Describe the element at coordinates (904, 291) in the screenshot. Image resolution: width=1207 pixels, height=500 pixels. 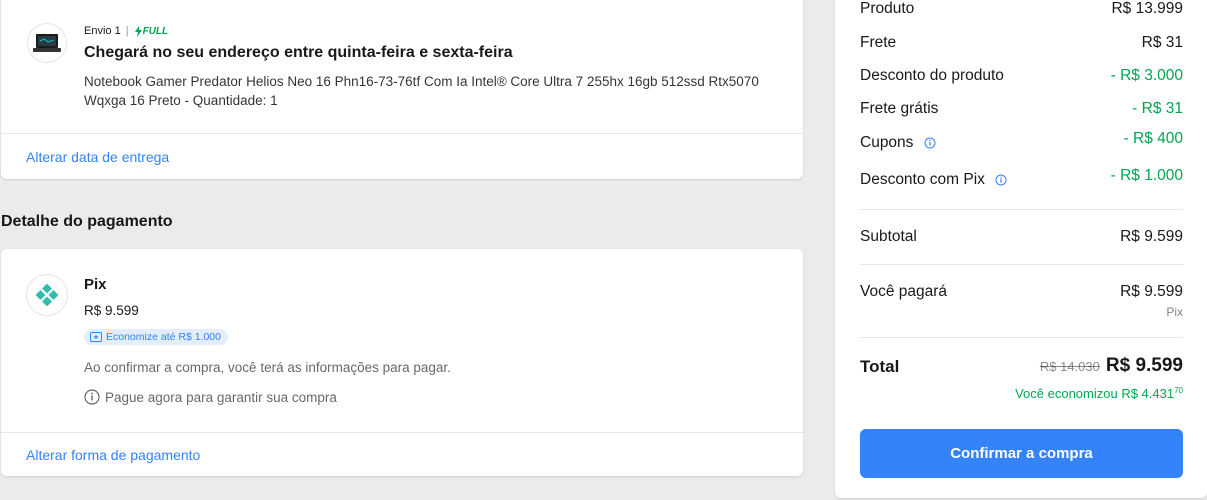
I see `you-pay-label: Você pagará` at that location.